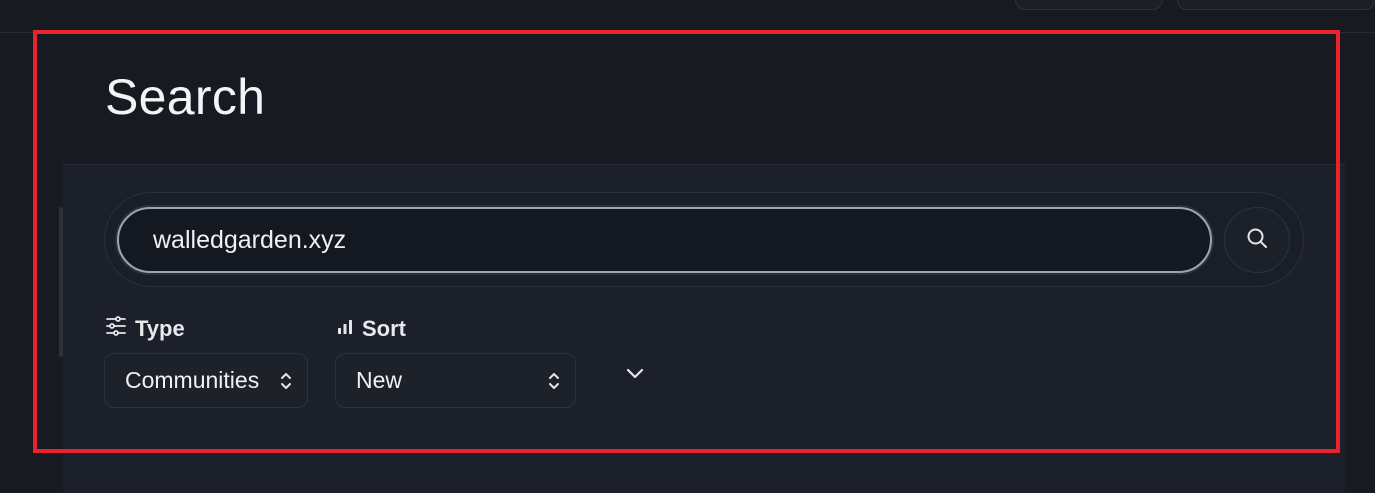  What do you see at coordinates (664, 240) in the screenshot?
I see `search-input` at bounding box center [664, 240].